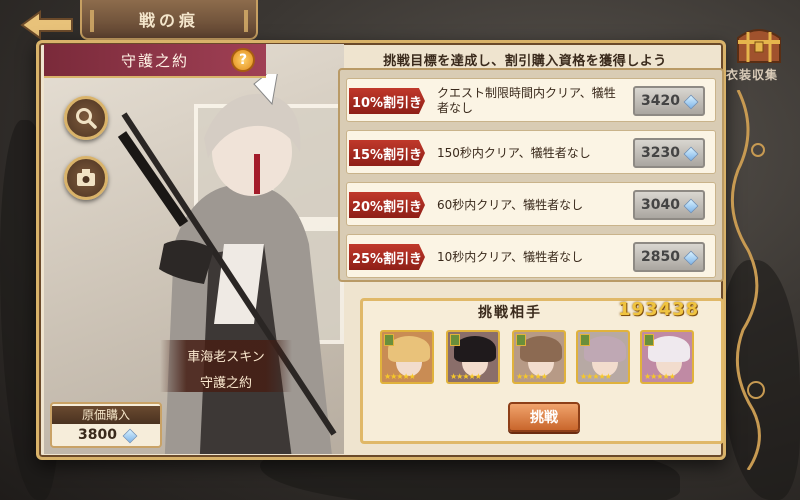  I want to click on zoom-button, so click(86, 118).